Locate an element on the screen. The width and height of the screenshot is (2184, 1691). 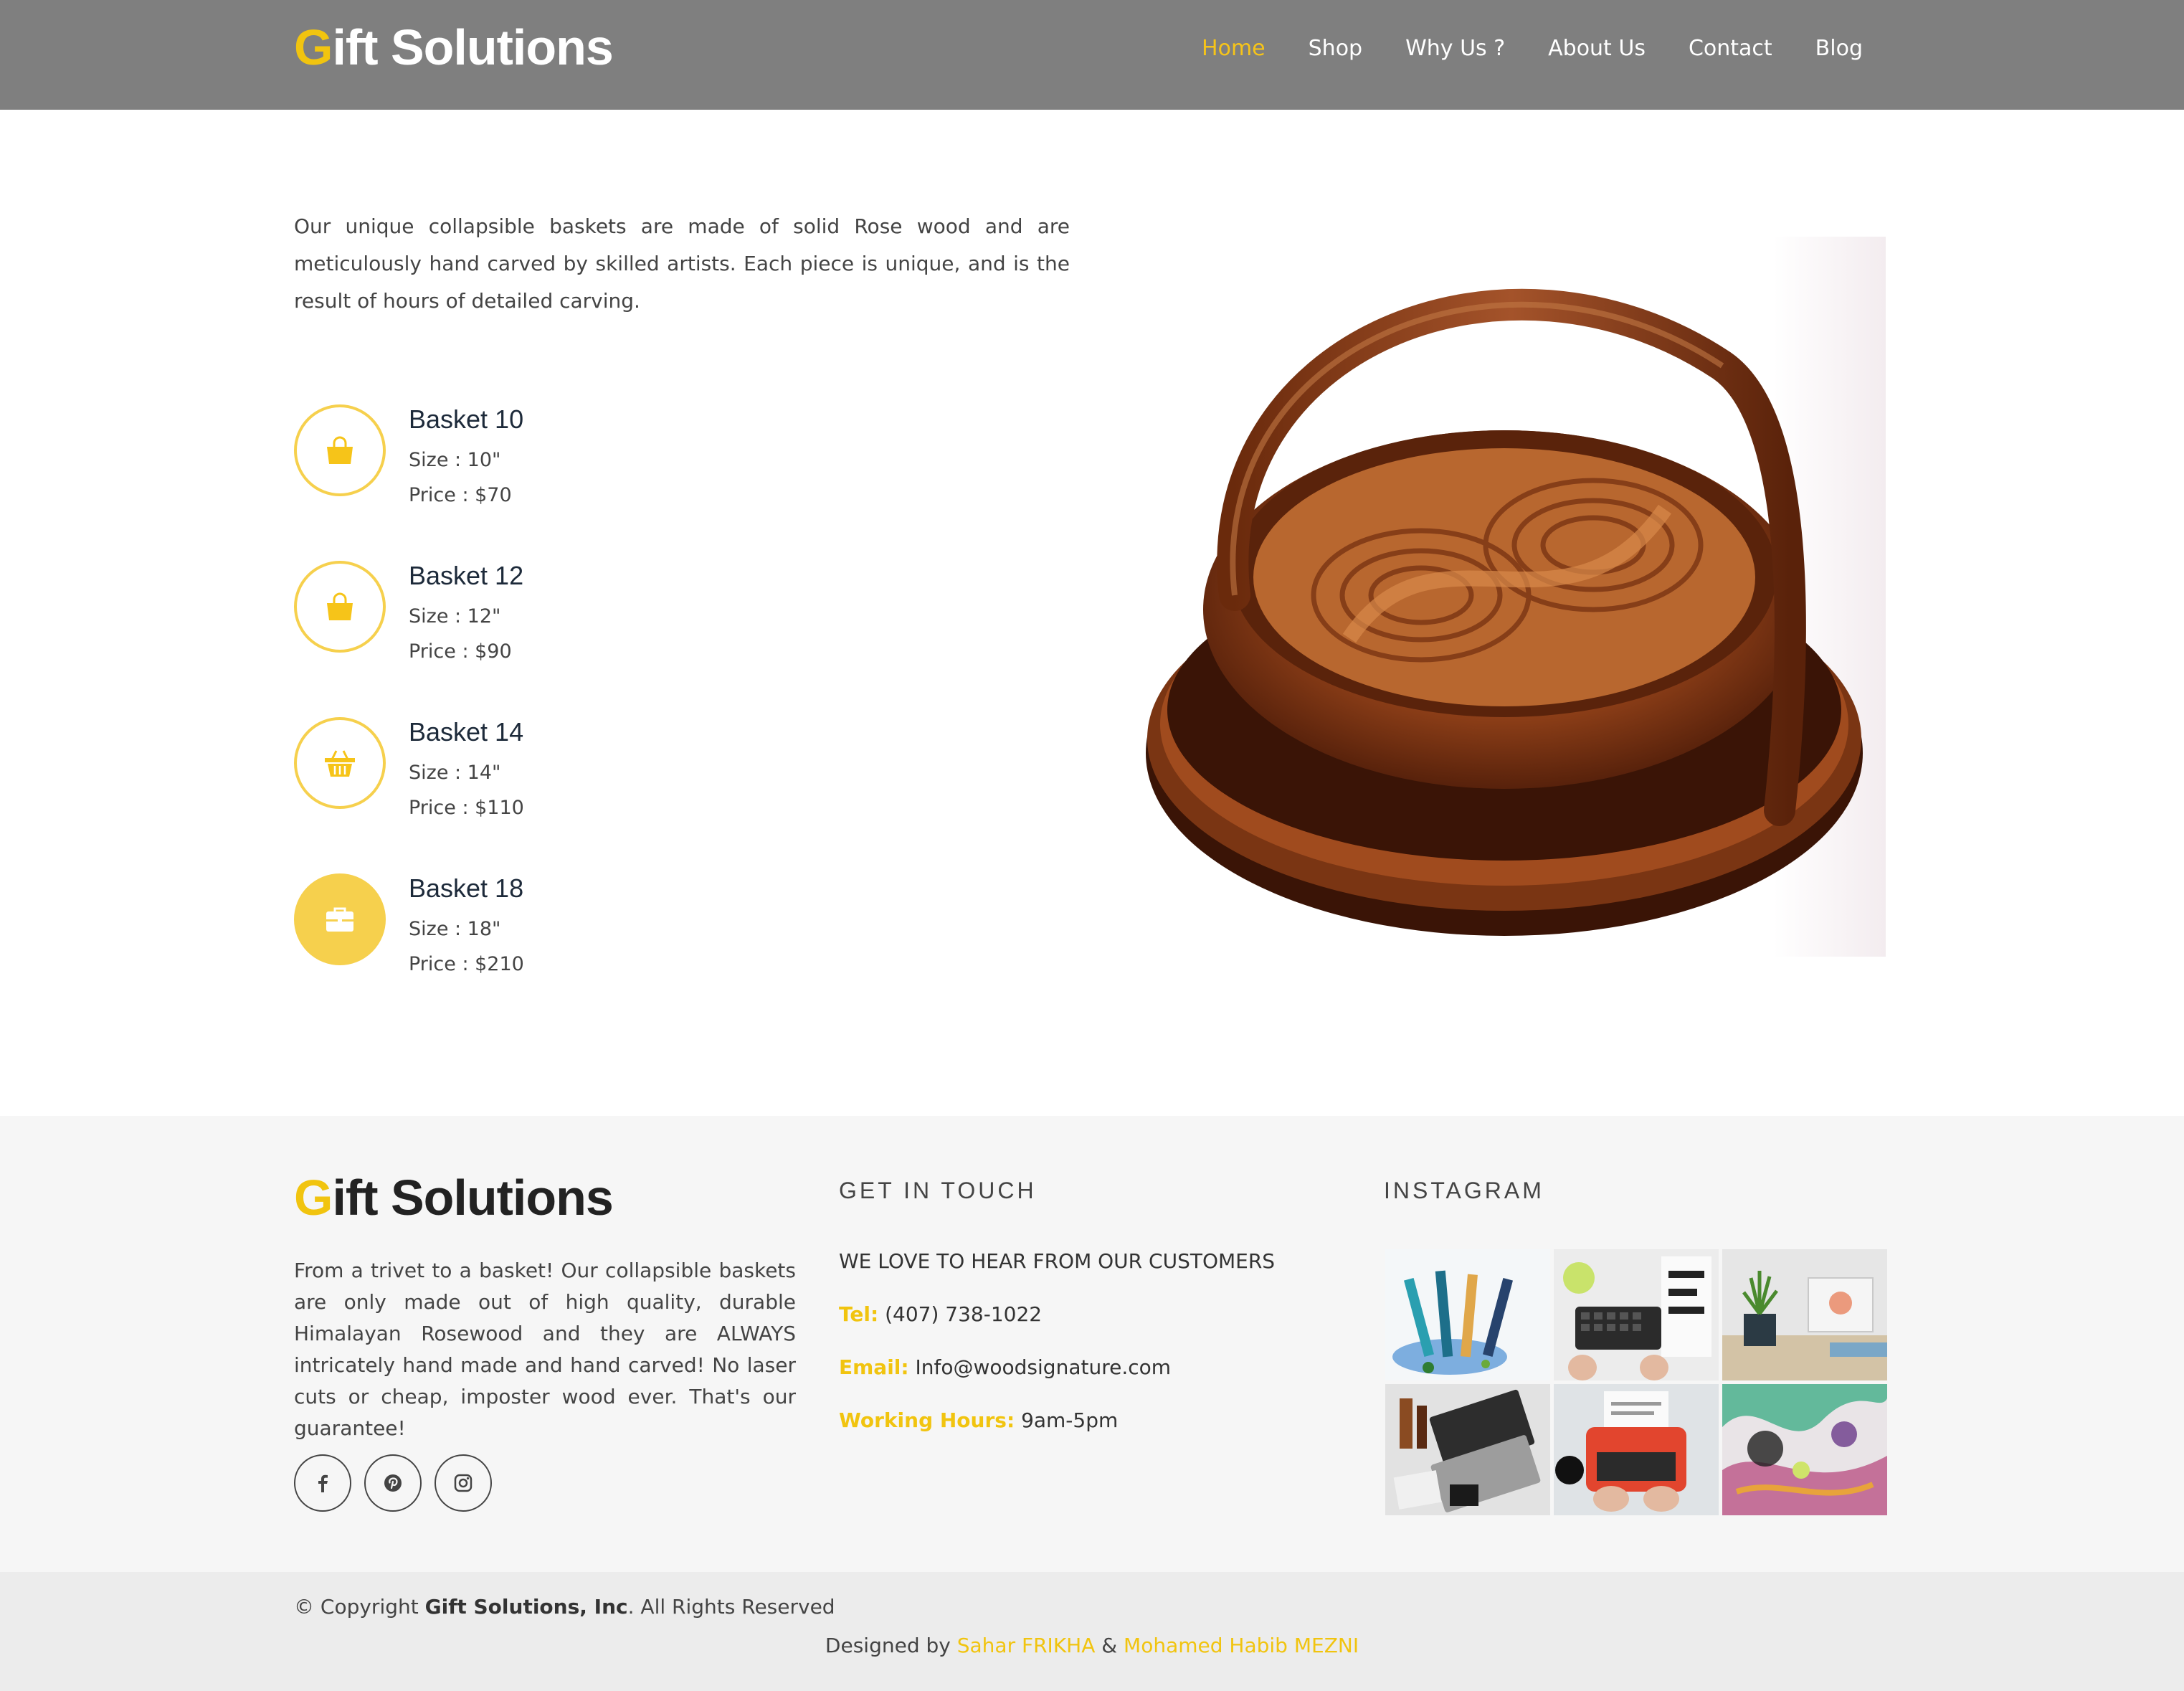
copyright-company: Gift Solutions, Inc is located at coordinates (526, 1607).